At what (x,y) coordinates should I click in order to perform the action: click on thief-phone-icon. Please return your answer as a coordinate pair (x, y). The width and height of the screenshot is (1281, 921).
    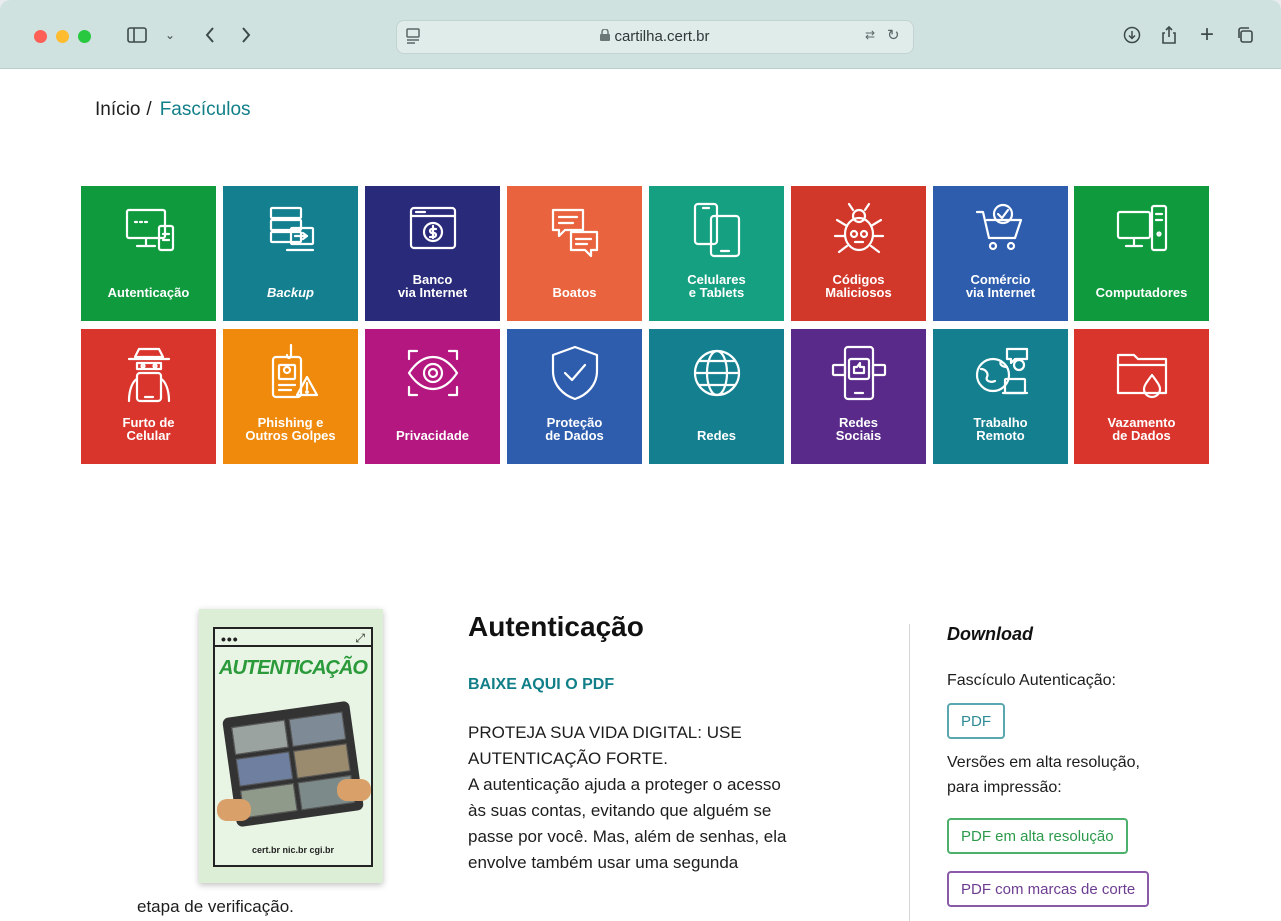
    Looking at the image, I should click on (149, 375).